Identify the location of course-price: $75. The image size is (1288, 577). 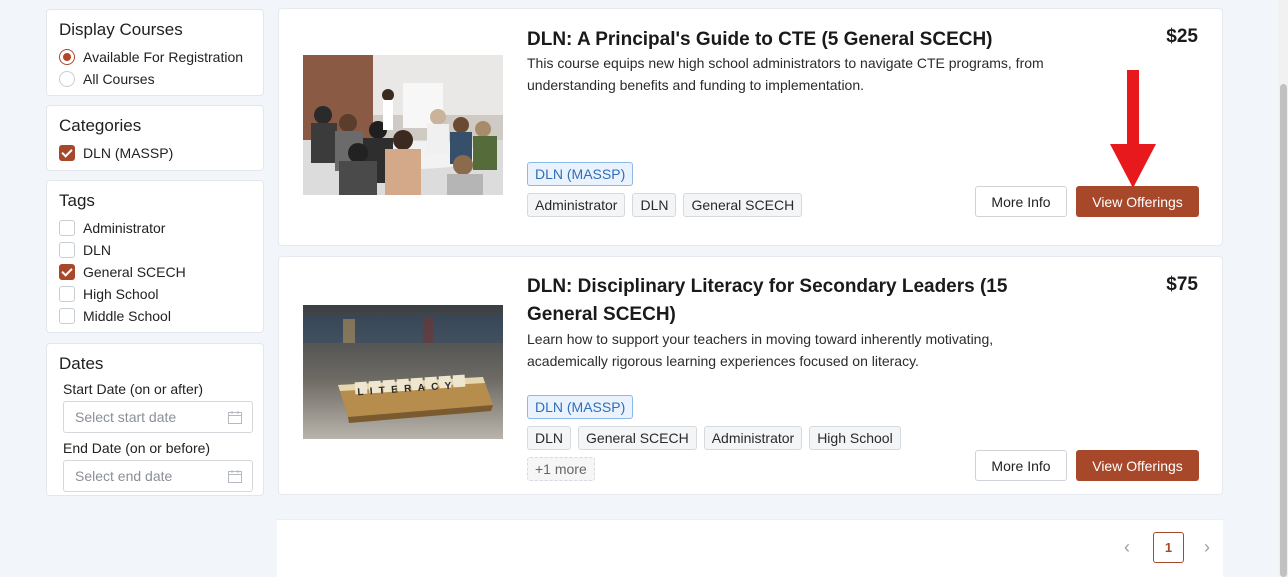
(1182, 284).